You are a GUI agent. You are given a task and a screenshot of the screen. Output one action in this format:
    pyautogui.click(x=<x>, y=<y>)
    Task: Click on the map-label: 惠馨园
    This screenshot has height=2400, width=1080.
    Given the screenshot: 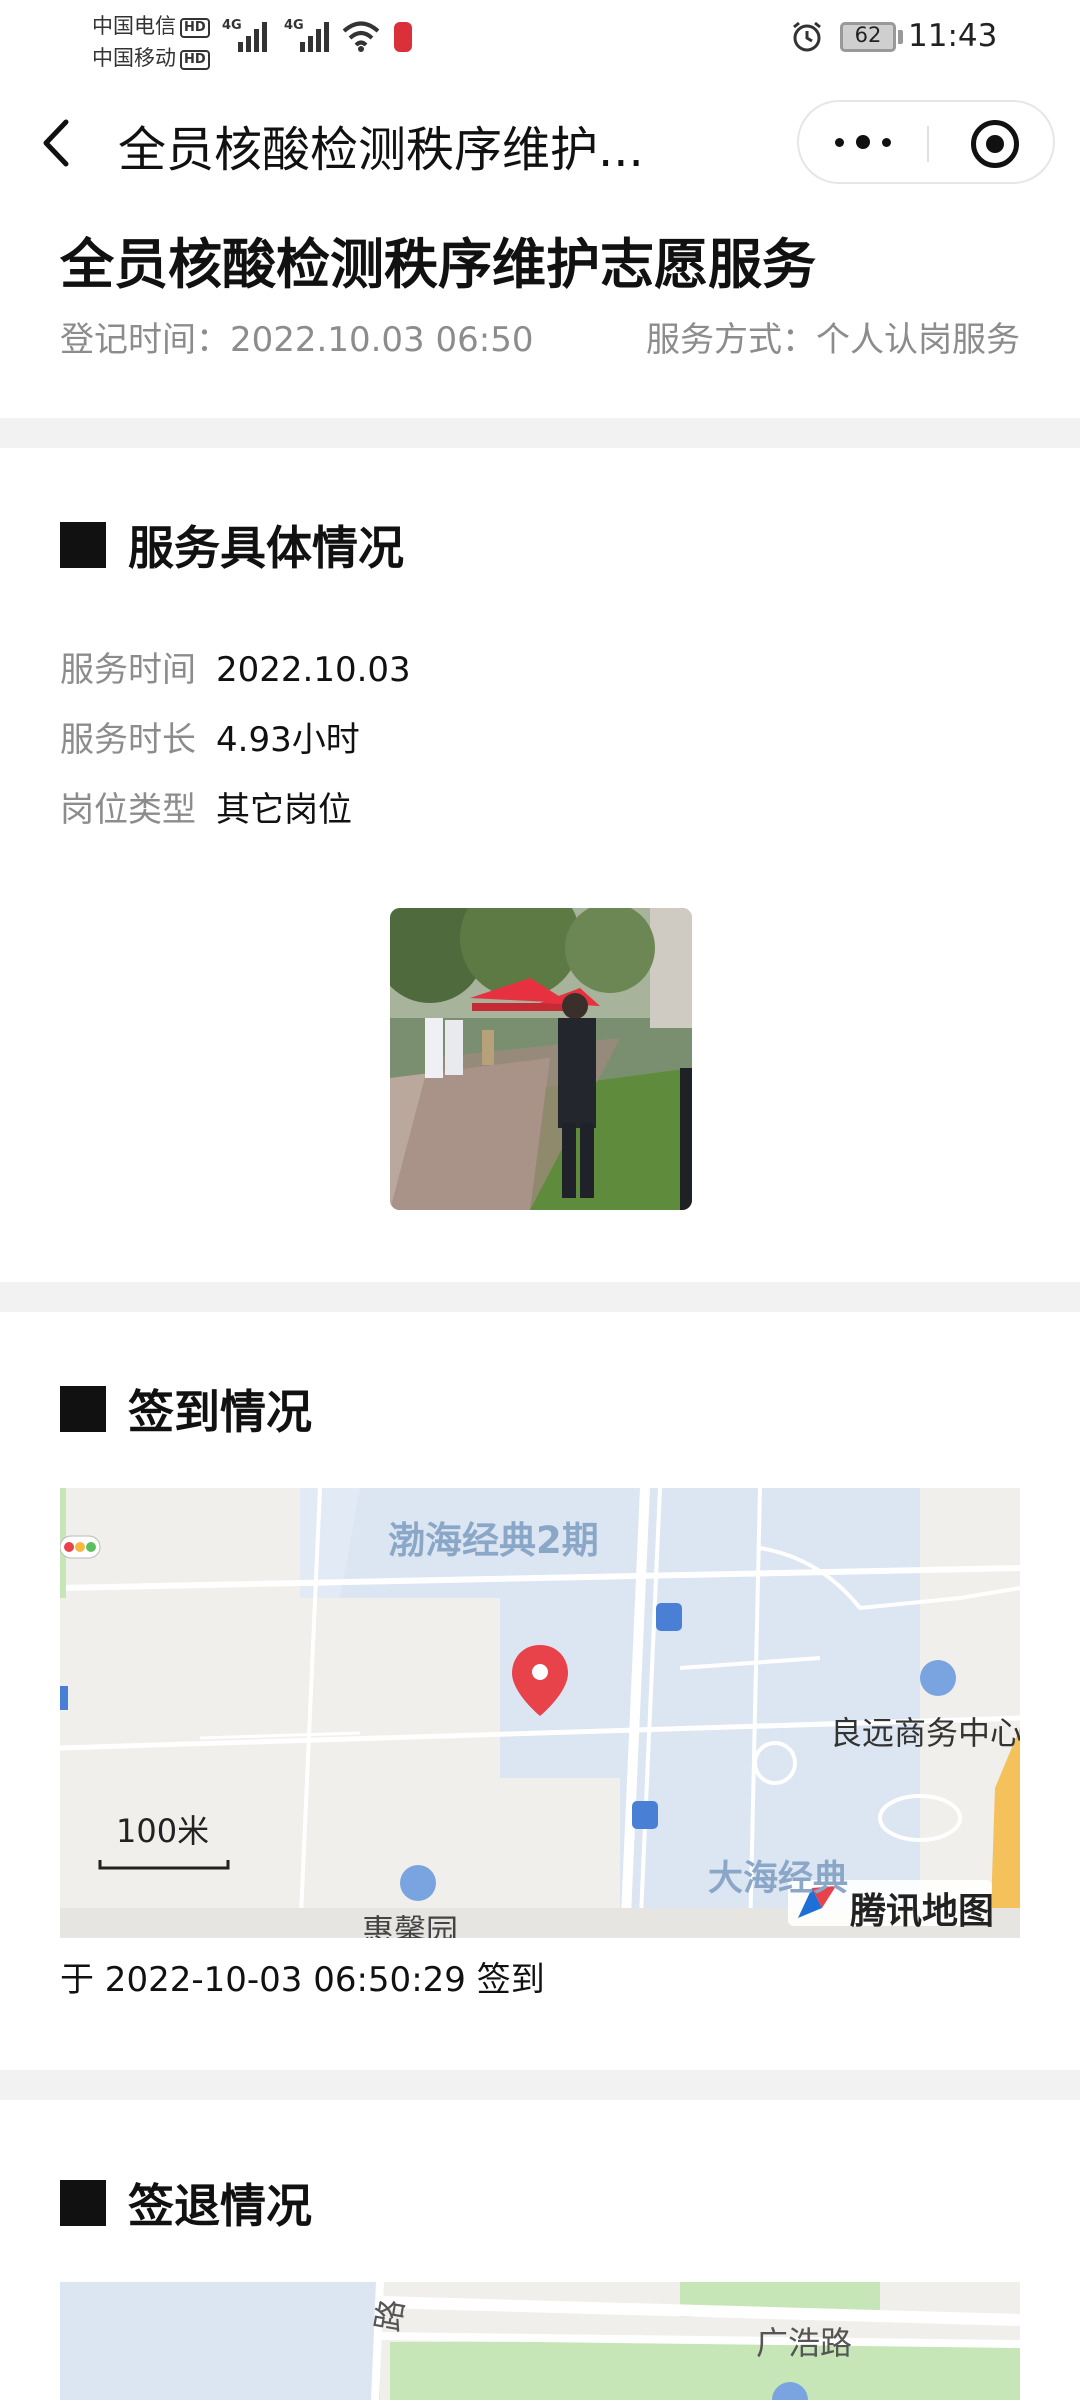 What is the action you would take?
    pyautogui.click(x=410, y=1925)
    